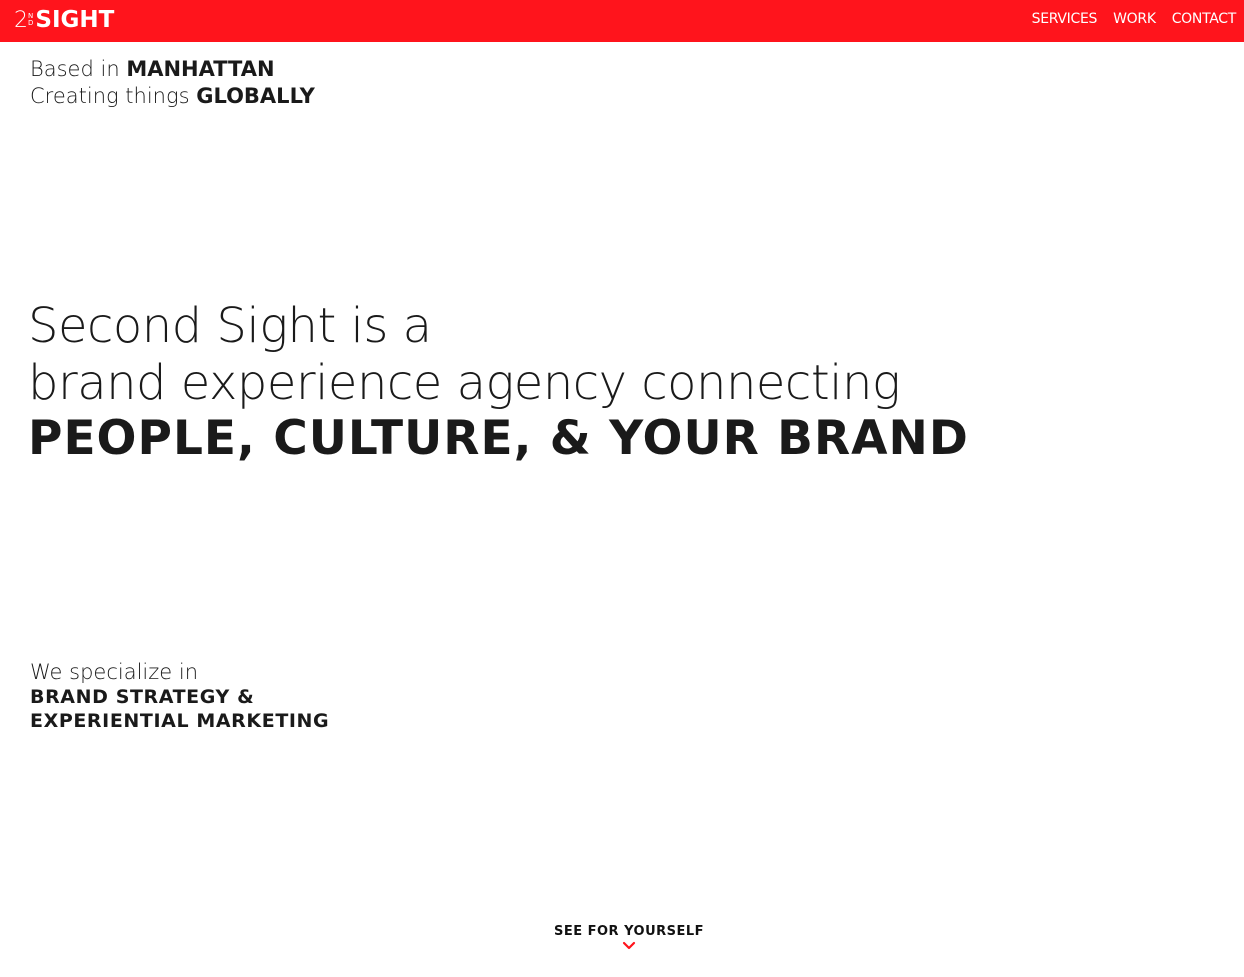  Describe the element at coordinates (255, 96) in the screenshot. I see `creating-scope: GLOBALLY` at that location.